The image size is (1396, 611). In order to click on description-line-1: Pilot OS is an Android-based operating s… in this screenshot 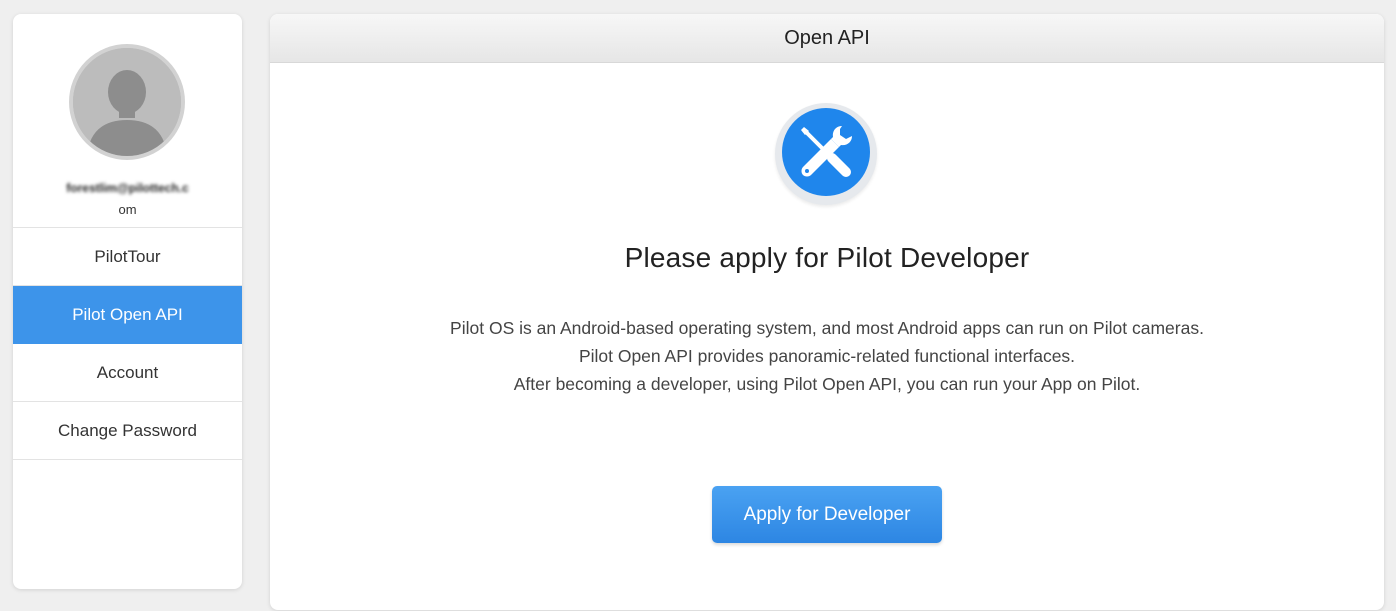, I will do `click(827, 328)`.